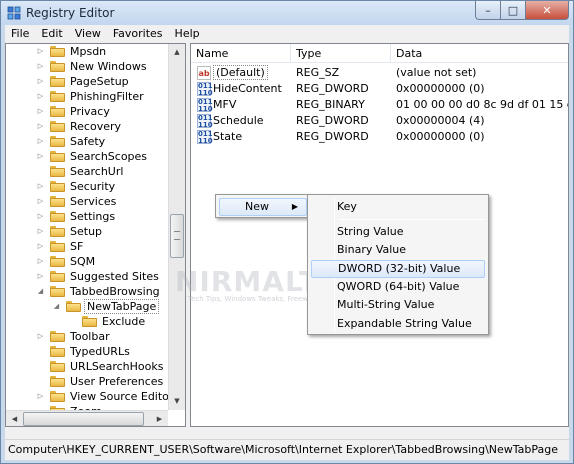 The height and width of the screenshot is (464, 574). I want to click on submenu-item: Binary Value, so click(398, 250).